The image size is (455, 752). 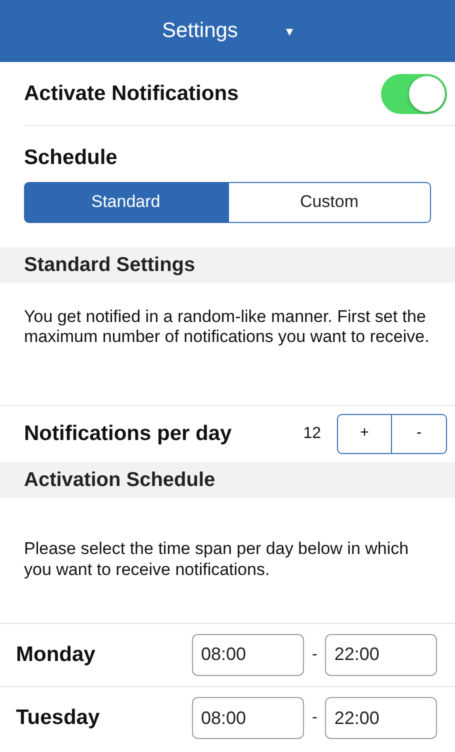 What do you see at coordinates (126, 202) in the screenshot?
I see `segment-tab: Standard` at bounding box center [126, 202].